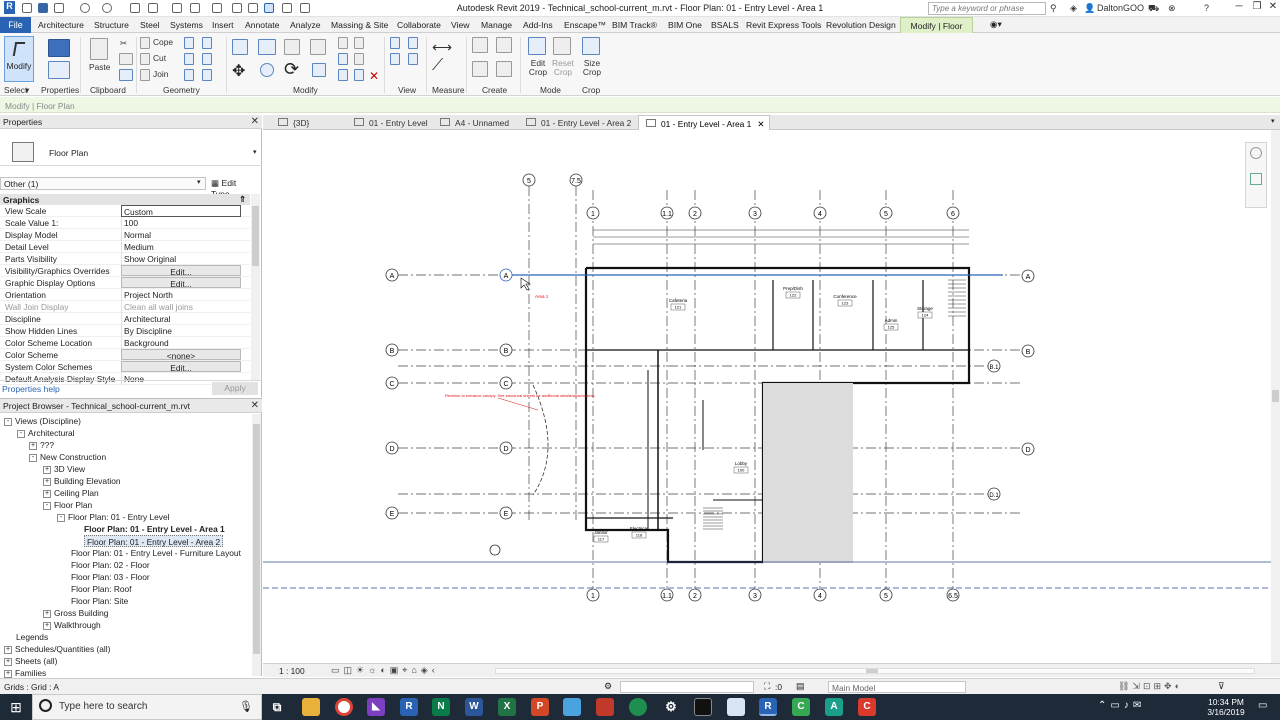 The image size is (1280, 720). I want to click on navigation-bar, so click(1256, 175).